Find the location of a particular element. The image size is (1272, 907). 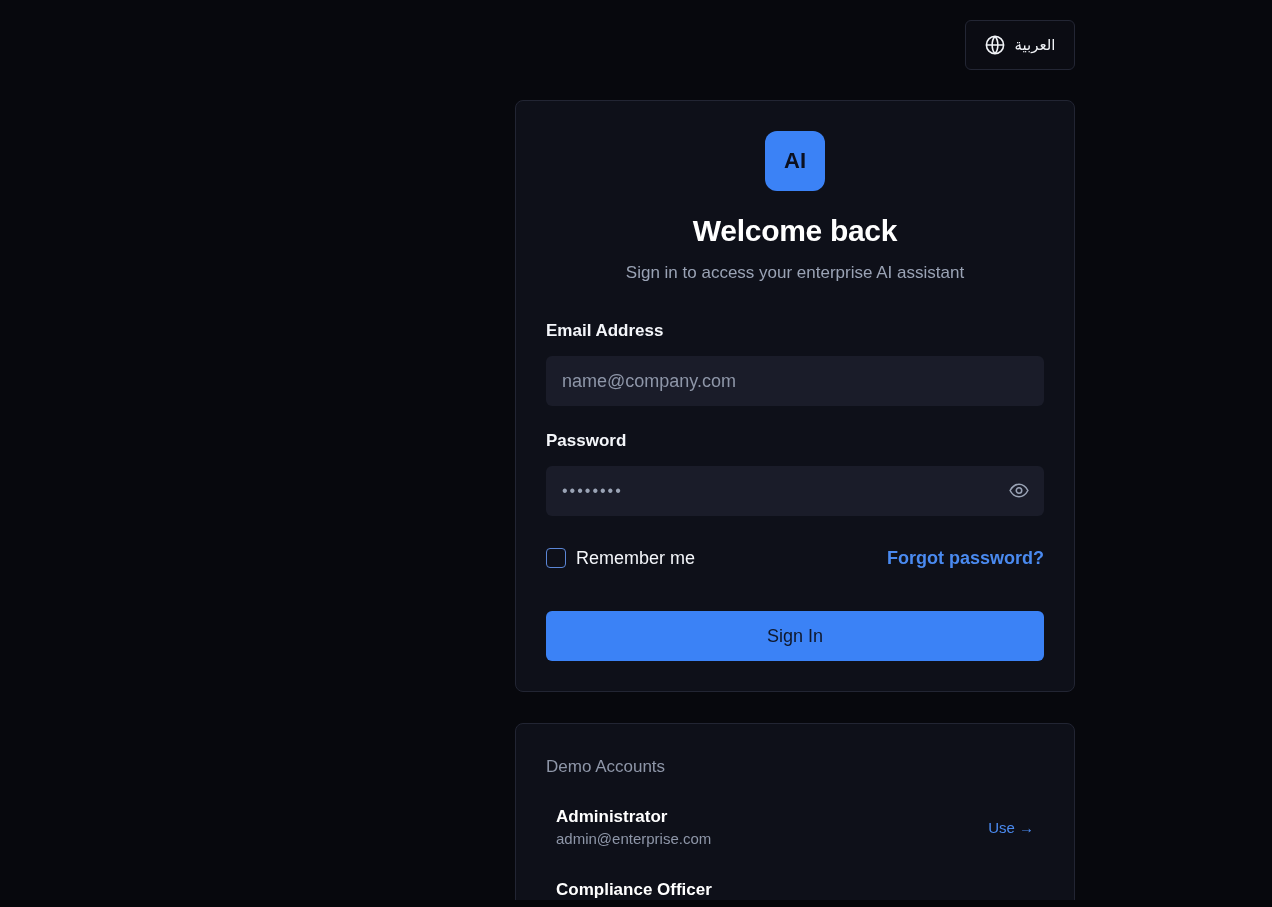

account-email: admin@enterprise.com is located at coordinates (634, 839).